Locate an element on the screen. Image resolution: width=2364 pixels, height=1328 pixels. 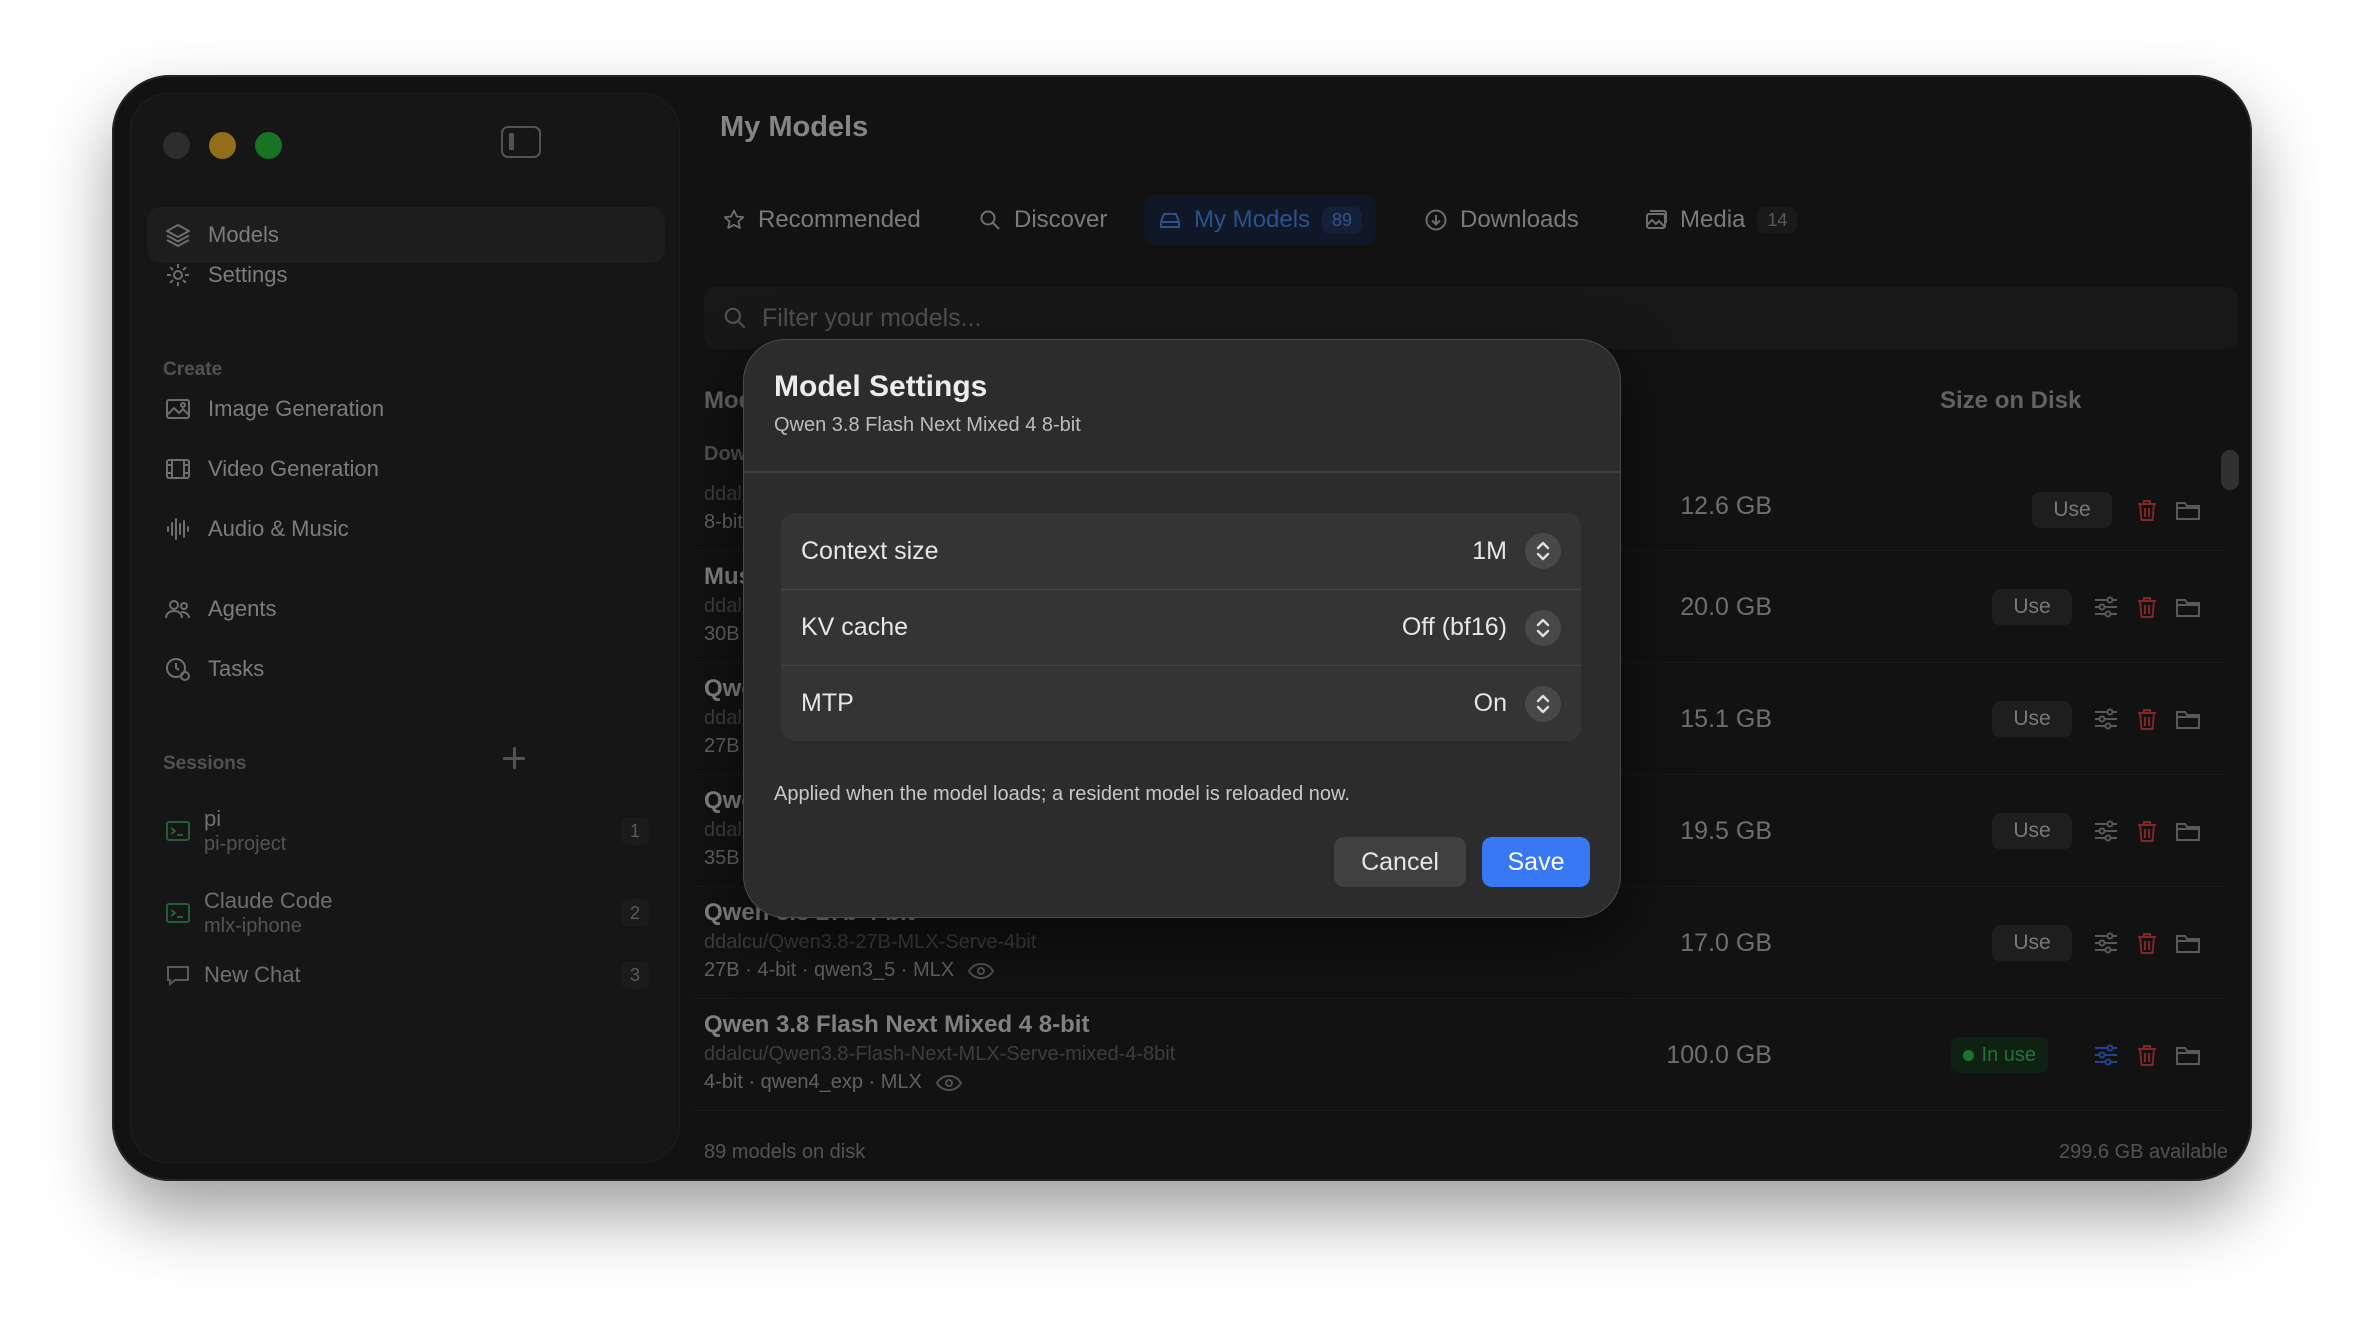
setting-kv-cache: KV cache Off (bf16) is located at coordinates (1181, 627).